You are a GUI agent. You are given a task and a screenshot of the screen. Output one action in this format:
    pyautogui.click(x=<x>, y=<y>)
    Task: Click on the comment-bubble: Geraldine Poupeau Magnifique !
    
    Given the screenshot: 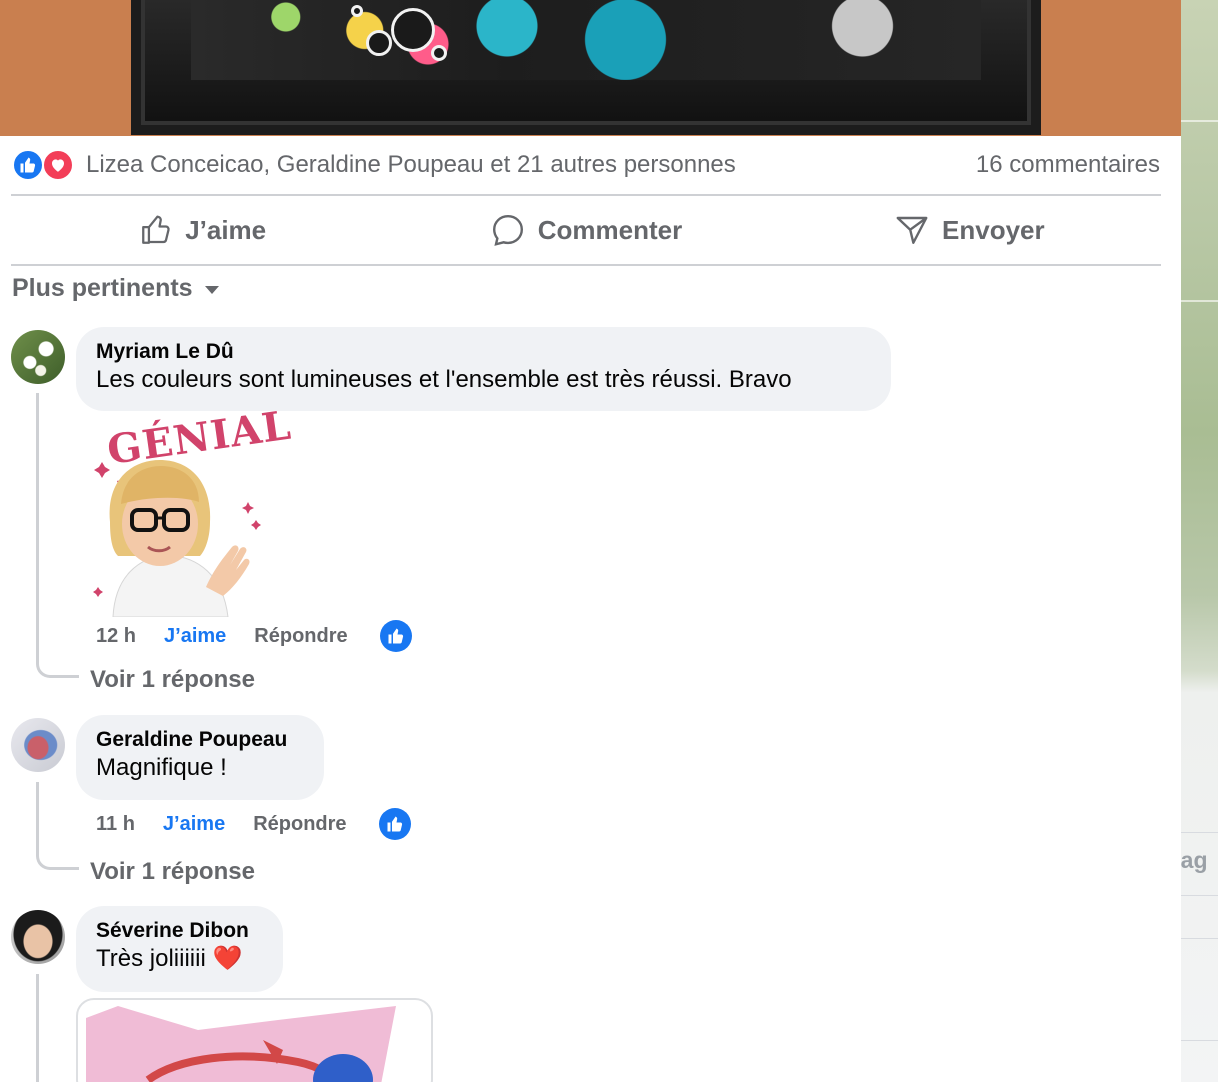 What is the action you would take?
    pyautogui.click(x=200, y=757)
    